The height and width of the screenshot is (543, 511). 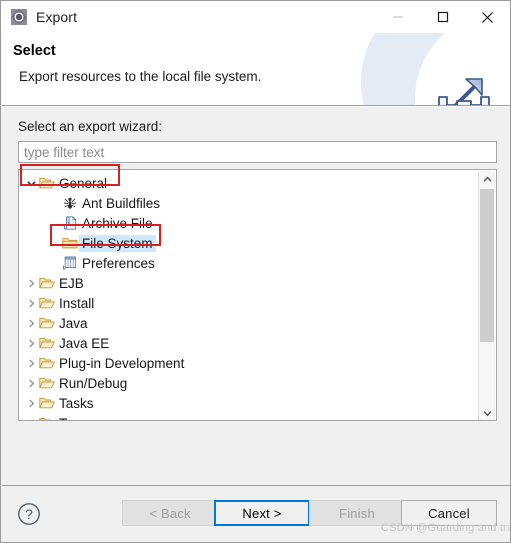 I want to click on tree-item-label: Java, so click(x=73, y=323).